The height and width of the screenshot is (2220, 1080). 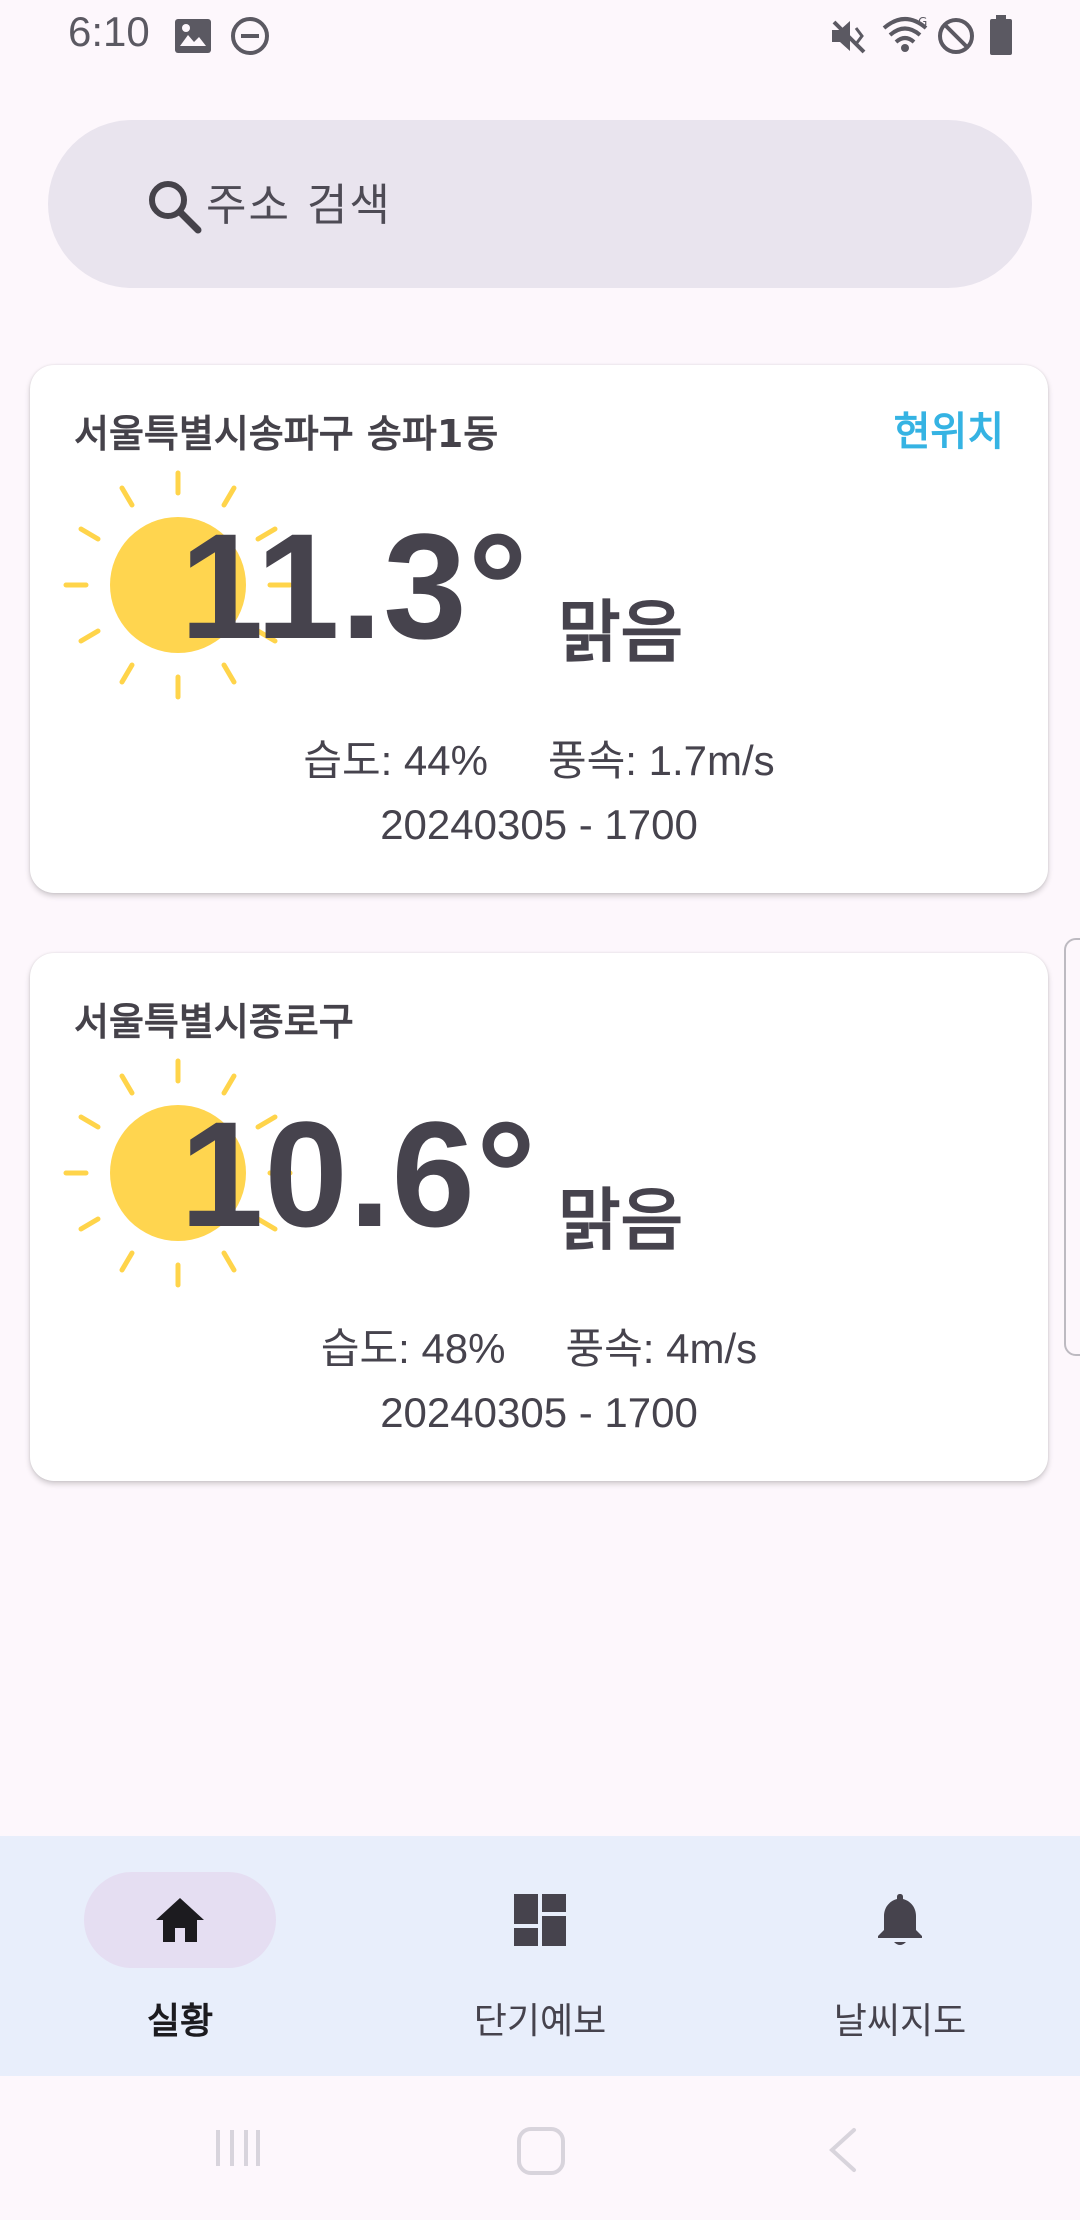 I want to click on status-time: 6:10, so click(x=109, y=31).